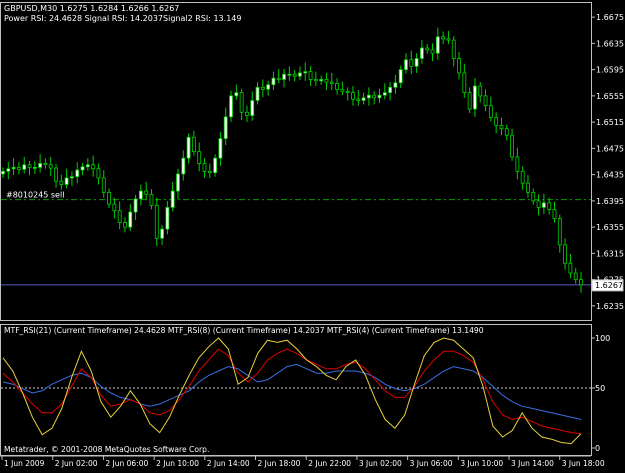  I want to click on bid-price-marker: 1.6267, so click(607, 285).